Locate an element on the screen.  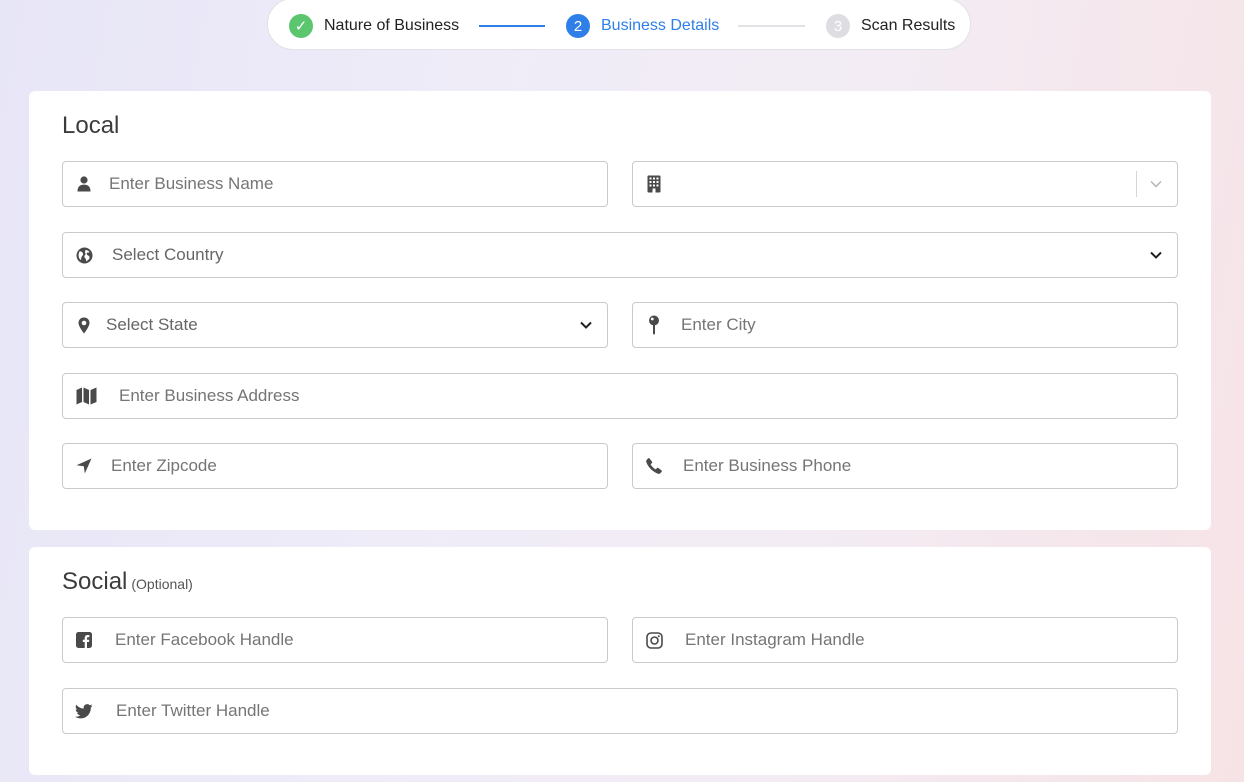
phone-icon is located at coordinates (654, 466).